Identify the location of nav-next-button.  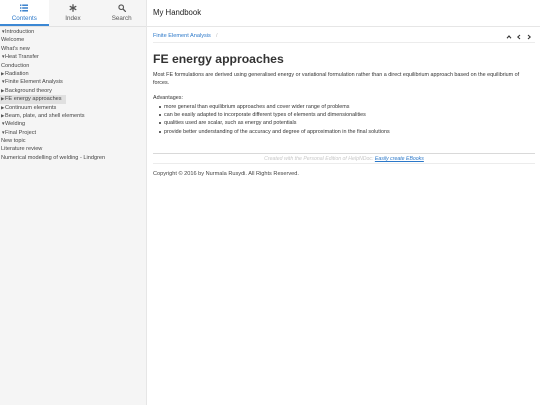
(528, 36).